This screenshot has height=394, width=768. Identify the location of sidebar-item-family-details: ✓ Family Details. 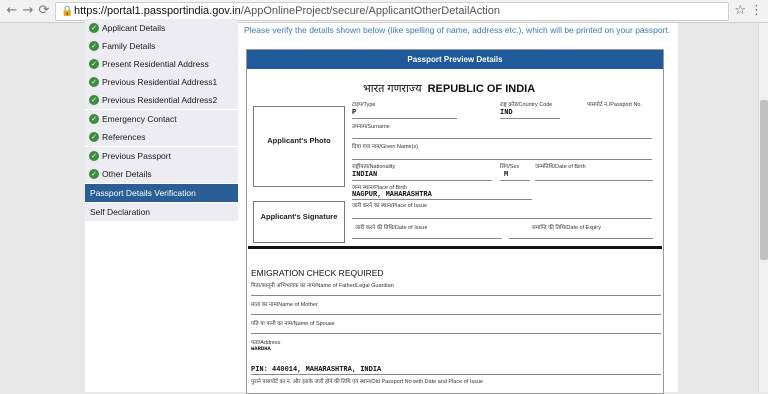
(161, 46).